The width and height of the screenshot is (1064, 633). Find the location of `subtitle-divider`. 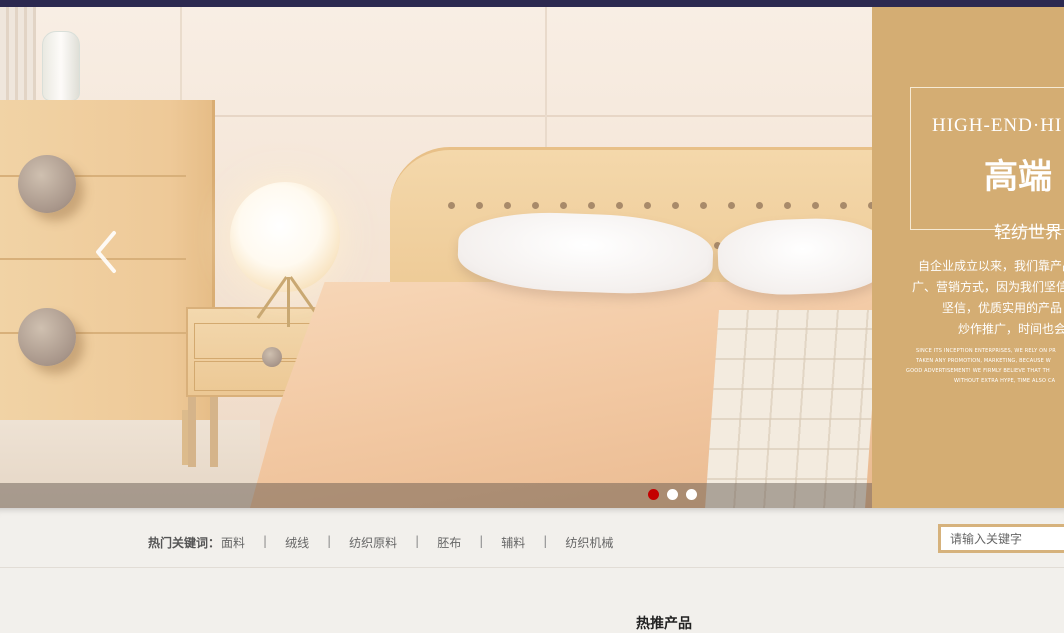

subtitle-divider is located at coordinates (952, 229).